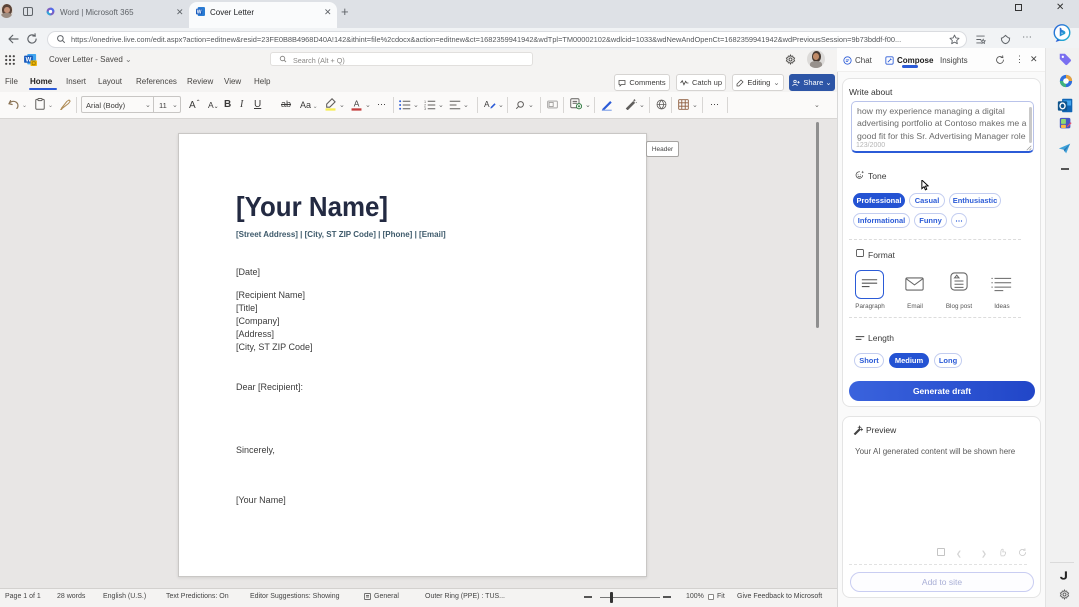 This screenshot has height=607, width=1079. I want to click on svg-text: W, so click(199, 12).